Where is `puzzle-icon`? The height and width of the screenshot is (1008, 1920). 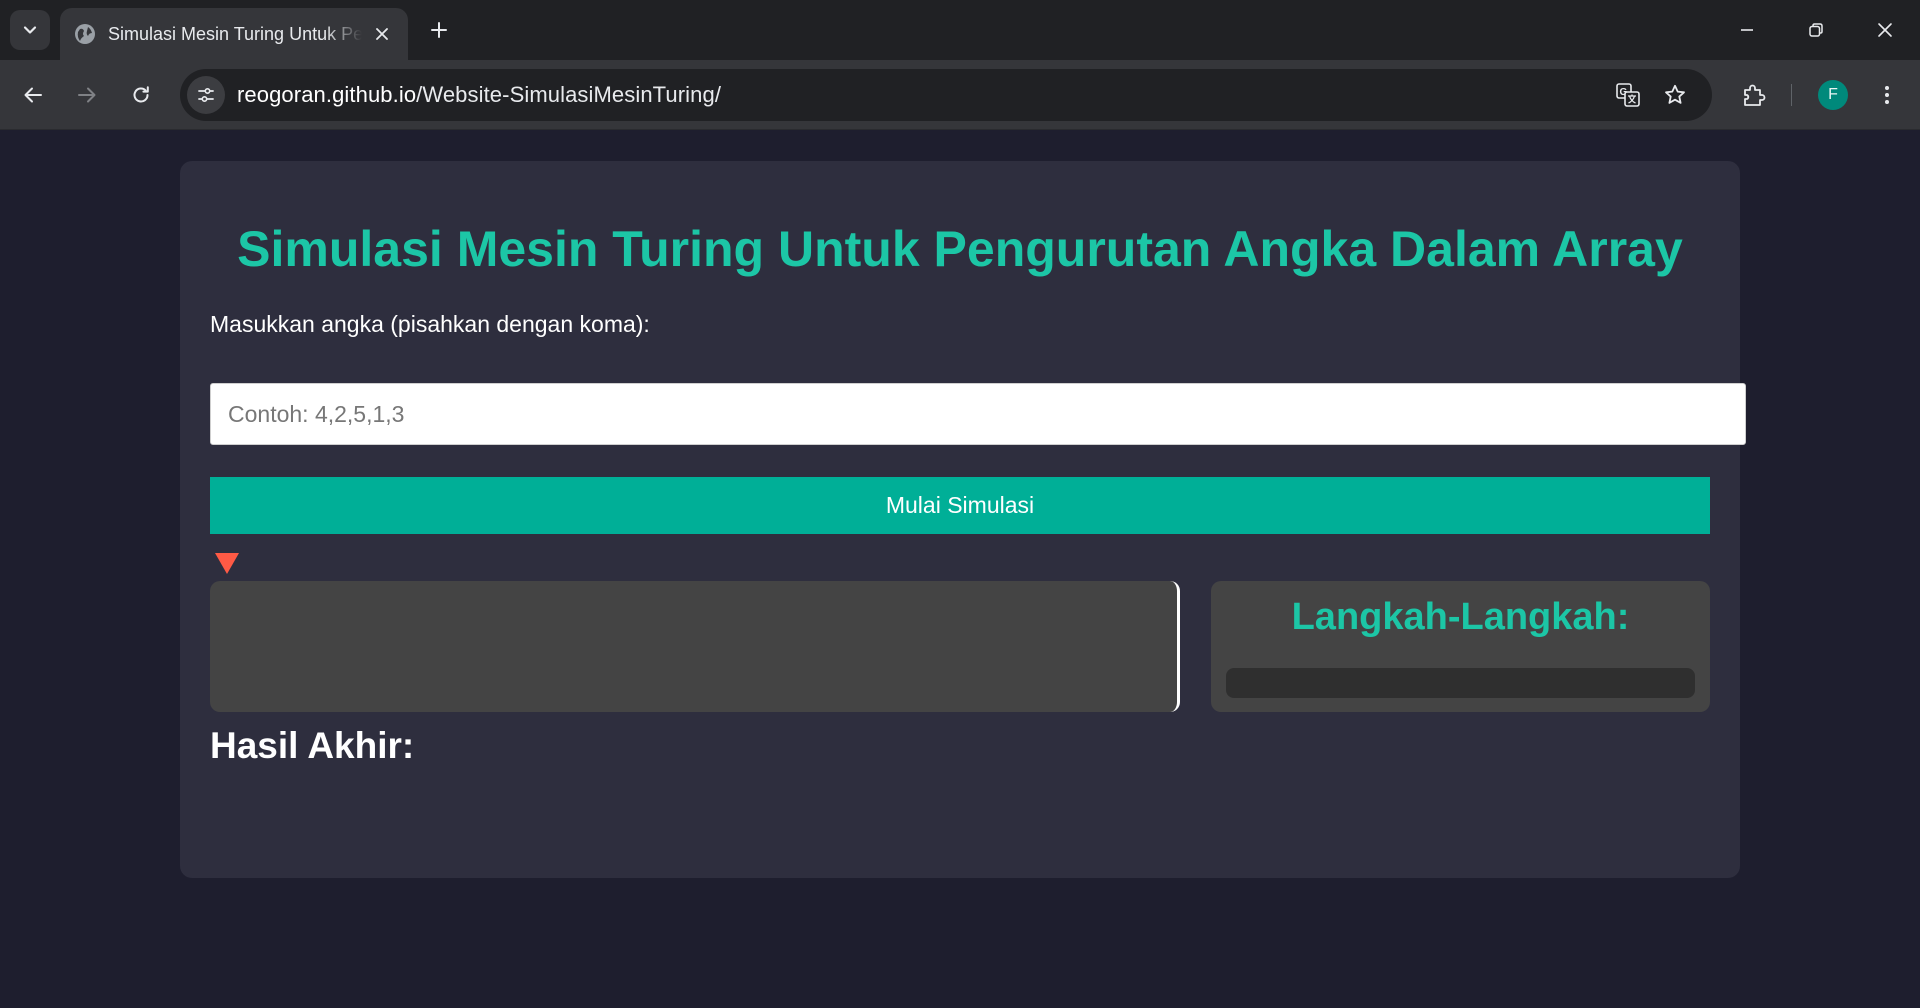 puzzle-icon is located at coordinates (1755, 95).